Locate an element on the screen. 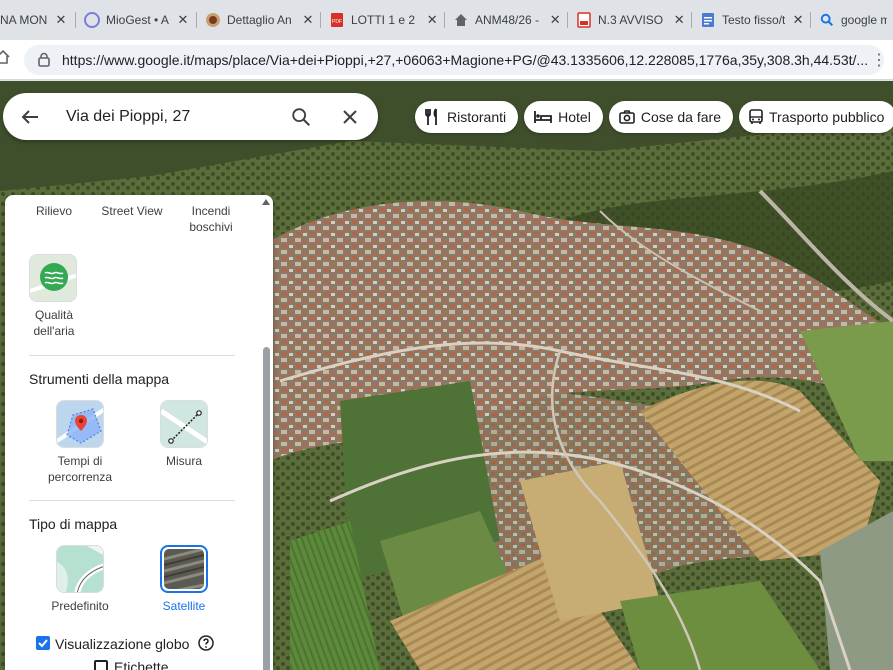 The height and width of the screenshot is (670, 893). layer-rilievo-label: Rilievo is located at coordinates (54, 211).